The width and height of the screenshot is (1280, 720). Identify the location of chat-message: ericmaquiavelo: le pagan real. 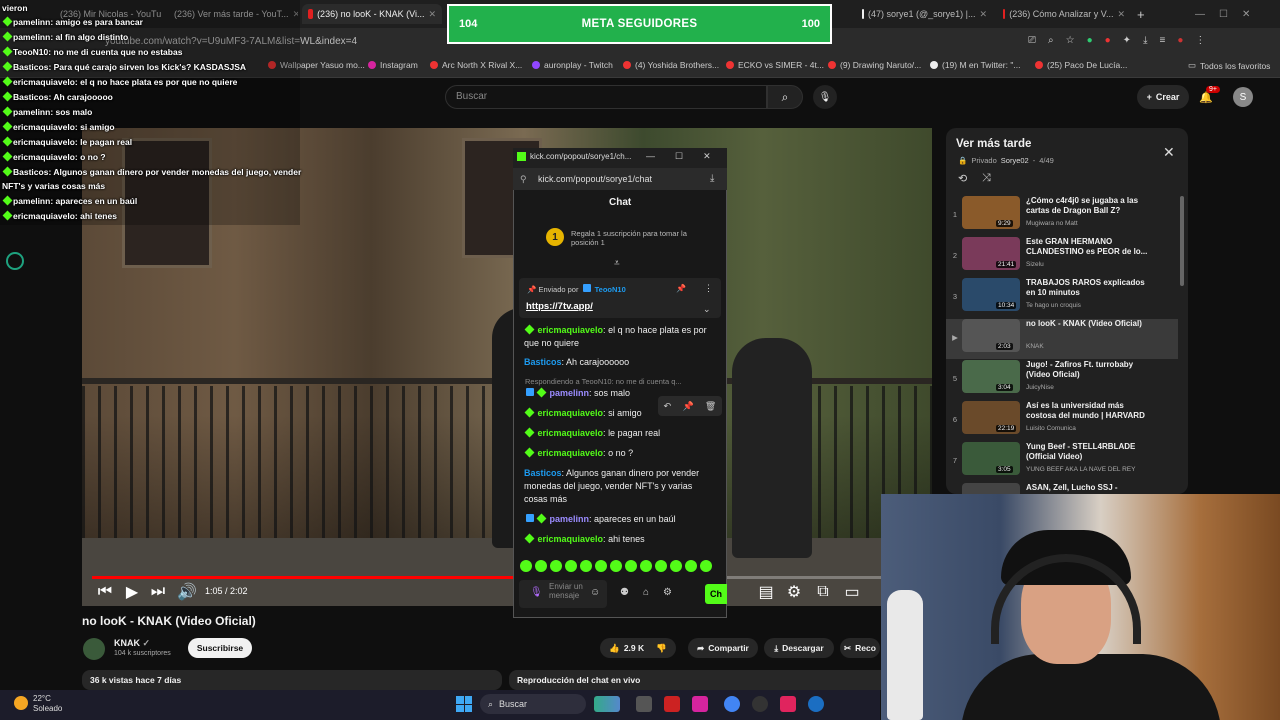
(620, 433).